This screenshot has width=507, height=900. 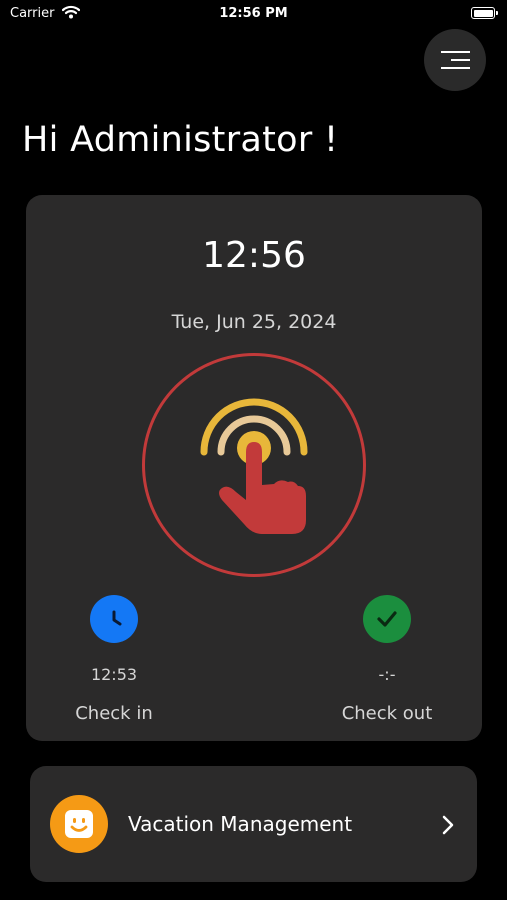 I want to click on chevron-right-icon, so click(x=448, y=825).